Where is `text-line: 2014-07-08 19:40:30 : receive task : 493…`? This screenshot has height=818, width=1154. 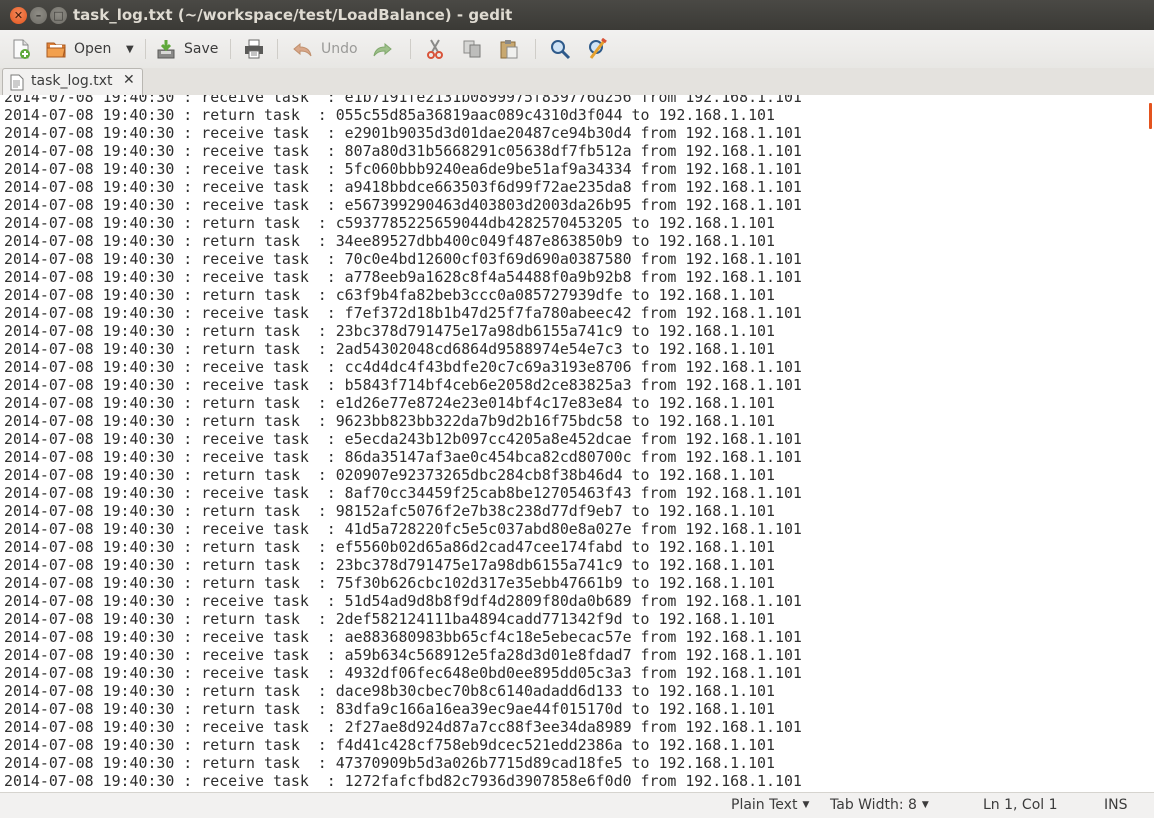
text-line: 2014-07-08 19:40:30 : receive task : 493… is located at coordinates (403, 673).